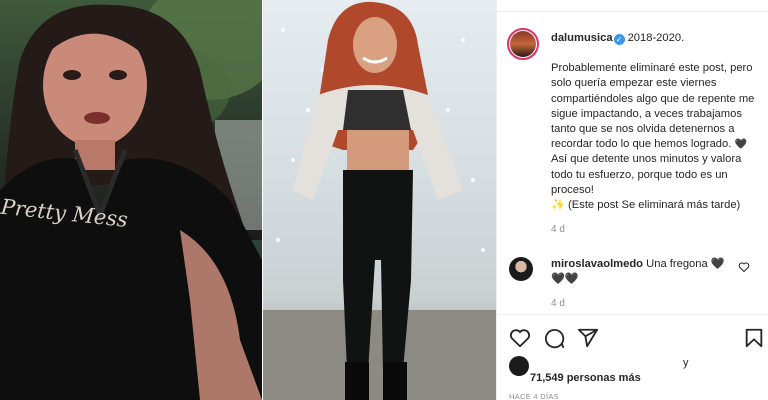 This screenshot has width=768, height=400. Describe the element at coordinates (558, 205) in the screenshot. I see `sparkle-emoji: ✨` at that location.